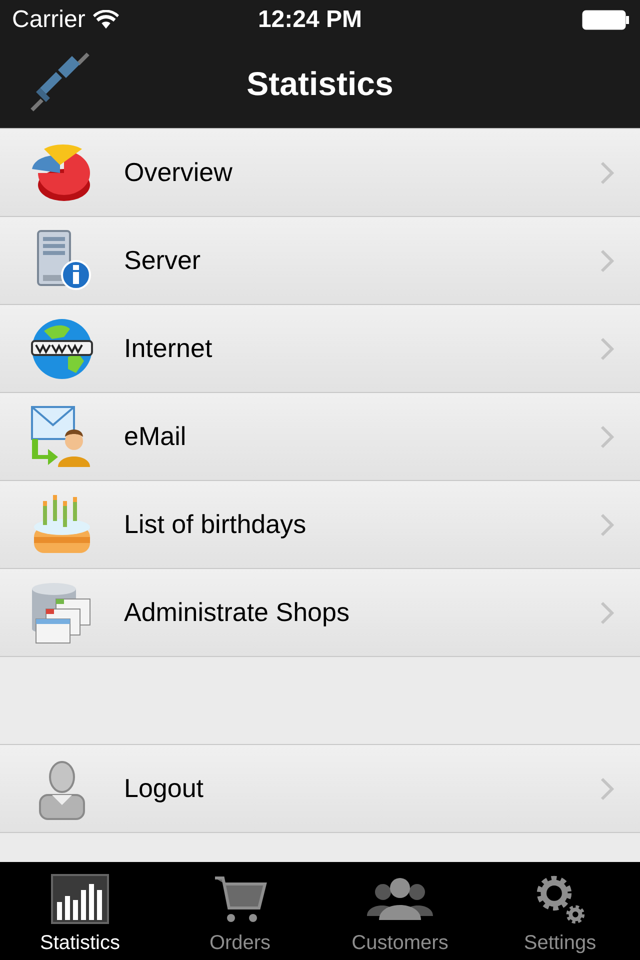 Image resolution: width=640 pixels, height=960 pixels. Describe the element at coordinates (320, 613) in the screenshot. I see `menu-item: Administrate Shops` at that location.